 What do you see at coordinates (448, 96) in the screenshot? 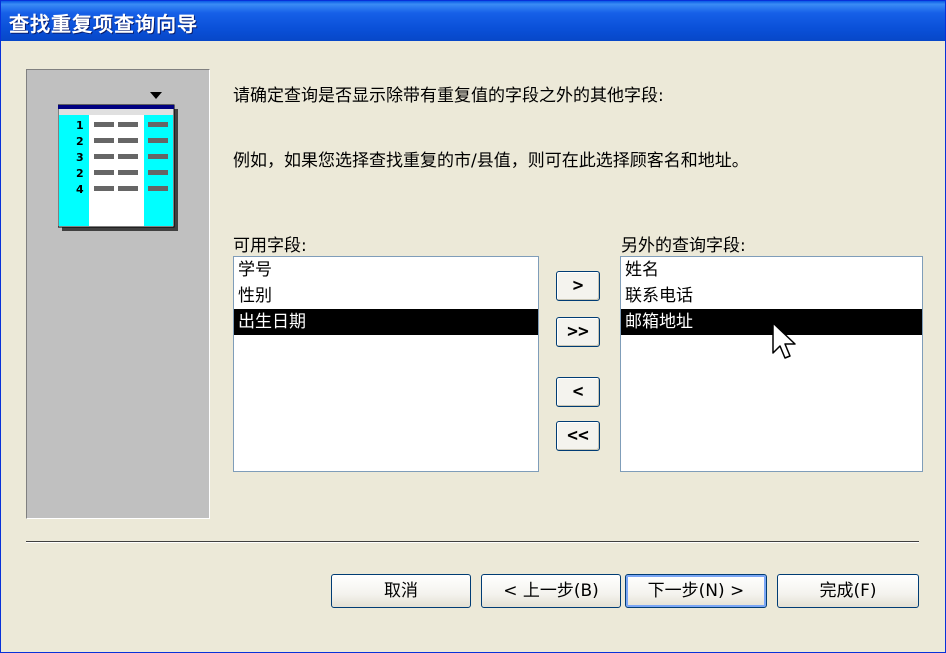
I see `instruction-text: 请确定查询是否显示除带有重复值的字段之外的其他字段:` at bounding box center [448, 96].